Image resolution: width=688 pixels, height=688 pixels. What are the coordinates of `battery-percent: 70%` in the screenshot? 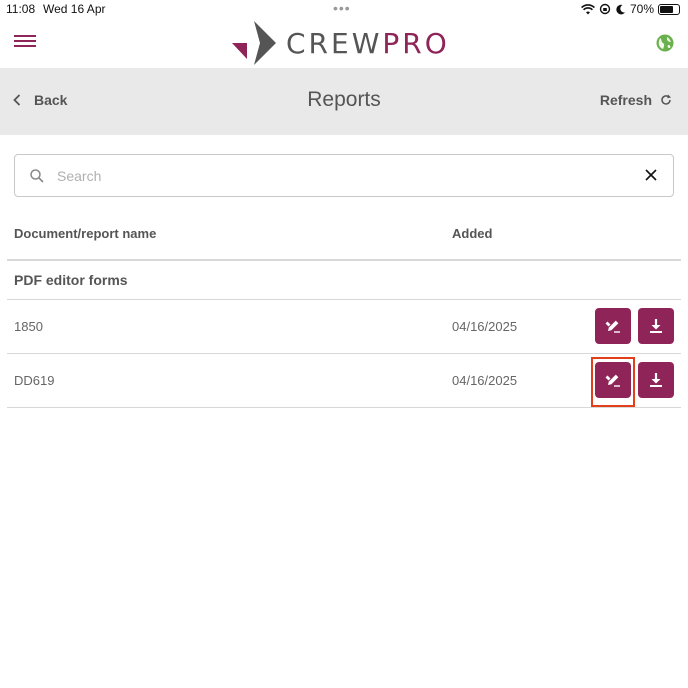 It's located at (641, 9).